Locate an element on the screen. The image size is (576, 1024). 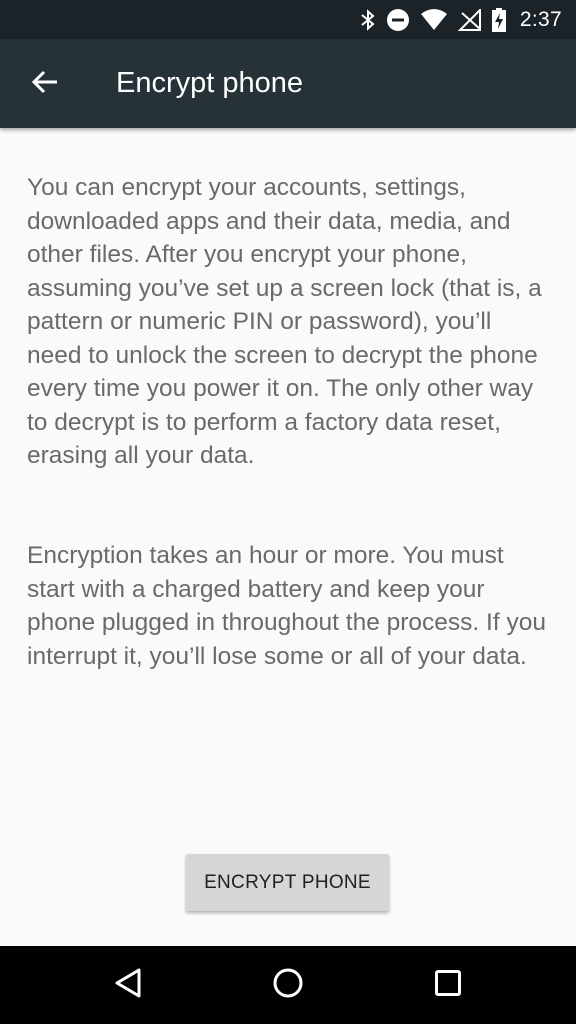
nav-back-button is located at coordinates (128, 985).